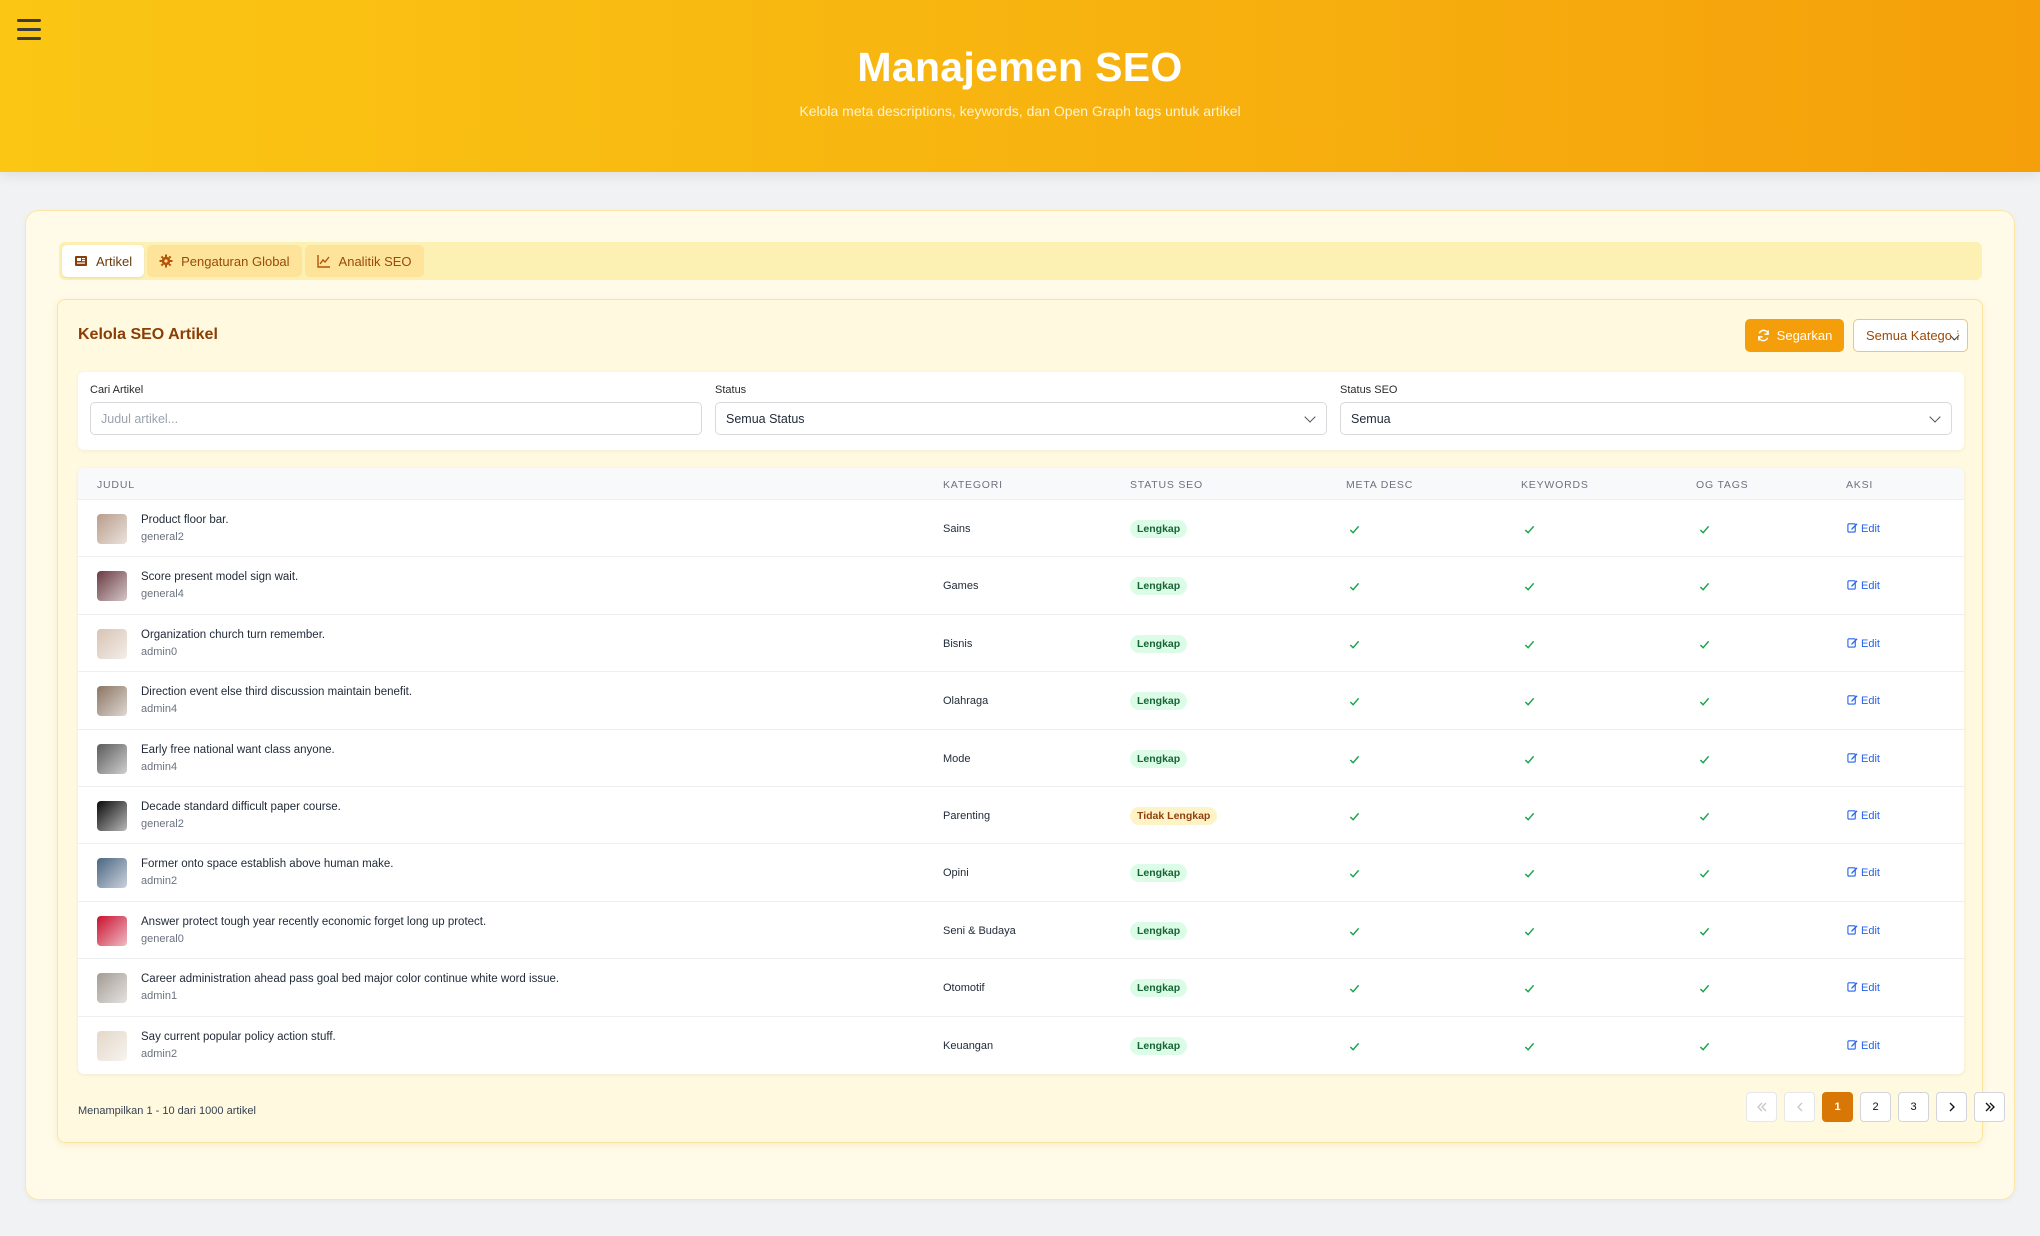 This screenshot has width=2040, height=1236. What do you see at coordinates (1021, 418) in the screenshot?
I see `status-select: Semua Status` at bounding box center [1021, 418].